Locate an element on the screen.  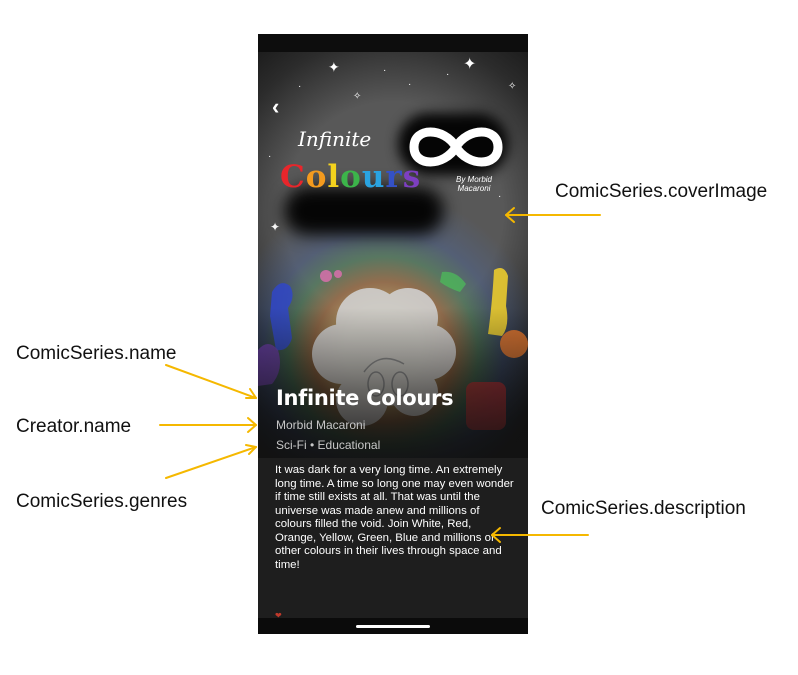
arrow-series-genres is located at coordinates (211, 462).